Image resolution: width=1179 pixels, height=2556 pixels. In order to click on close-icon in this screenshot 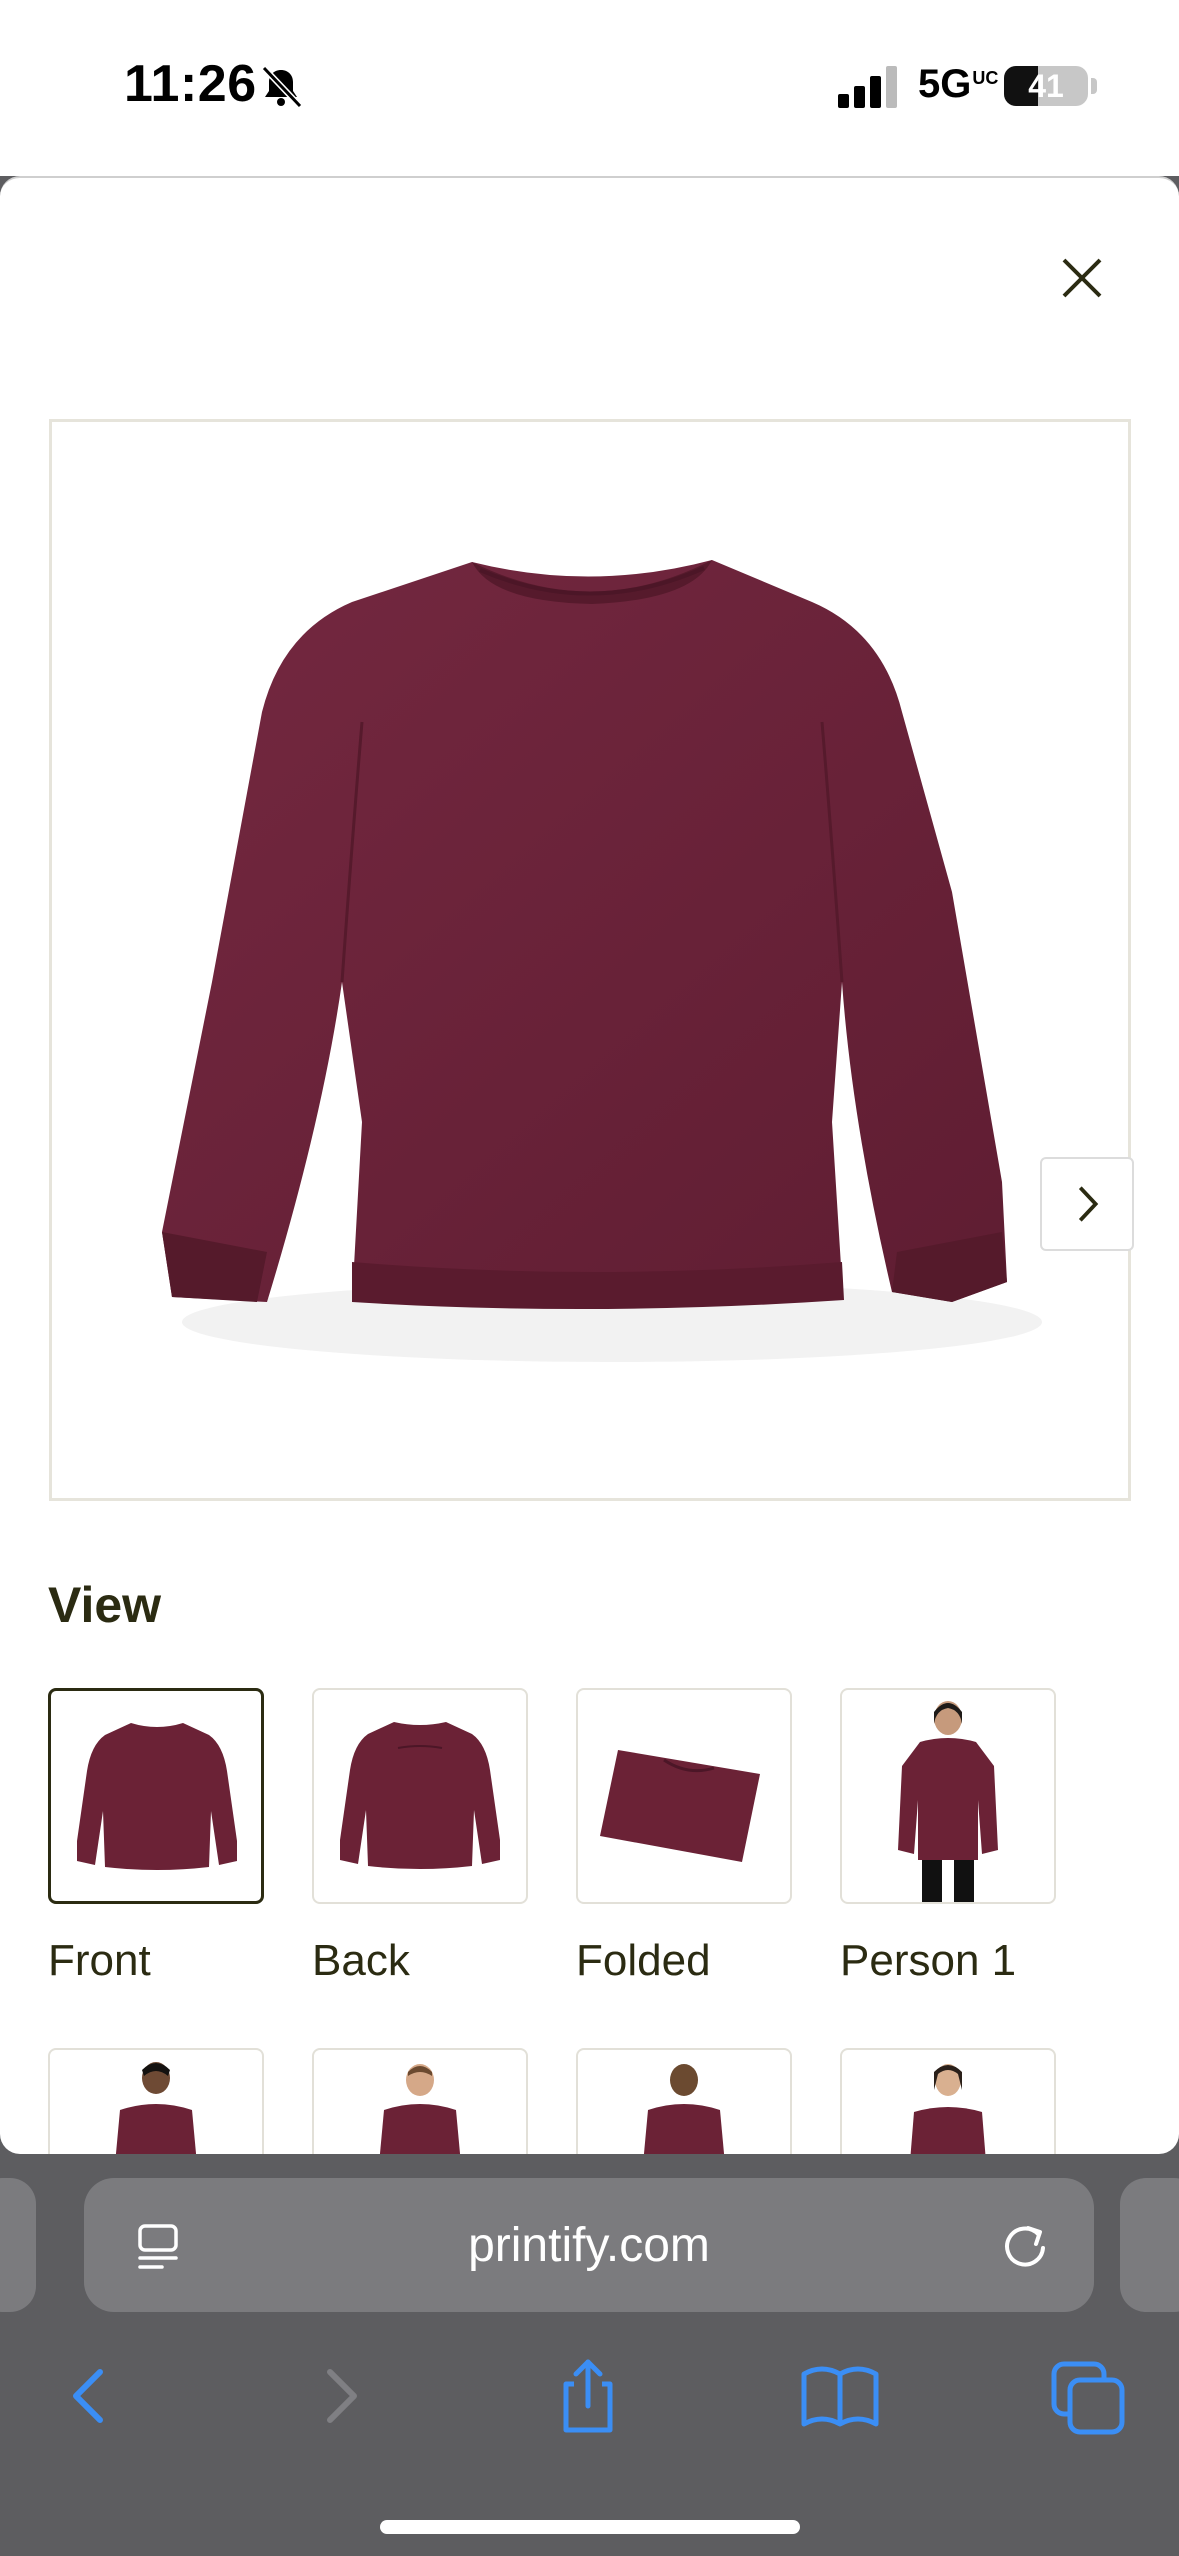, I will do `click(1082, 278)`.